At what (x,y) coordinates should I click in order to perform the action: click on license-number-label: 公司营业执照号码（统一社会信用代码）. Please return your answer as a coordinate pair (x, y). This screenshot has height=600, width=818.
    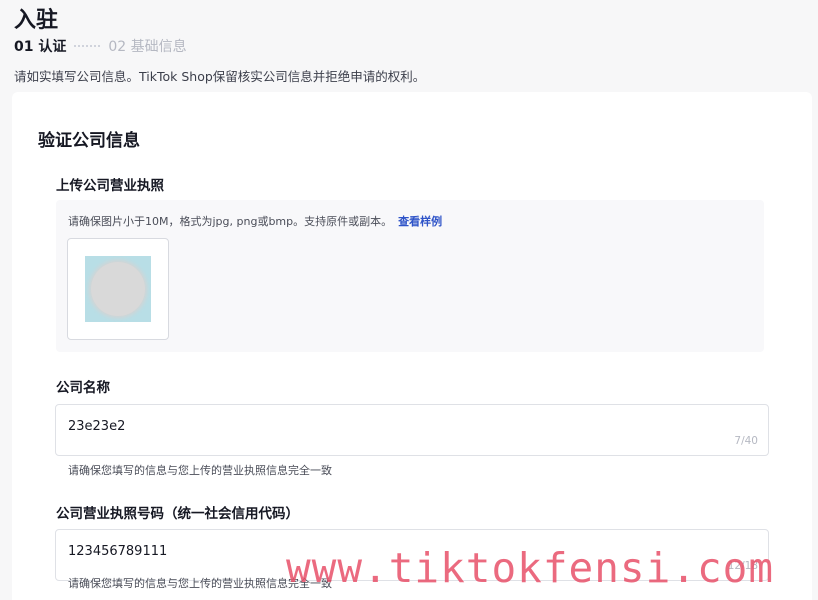
    Looking at the image, I should click on (177, 514).